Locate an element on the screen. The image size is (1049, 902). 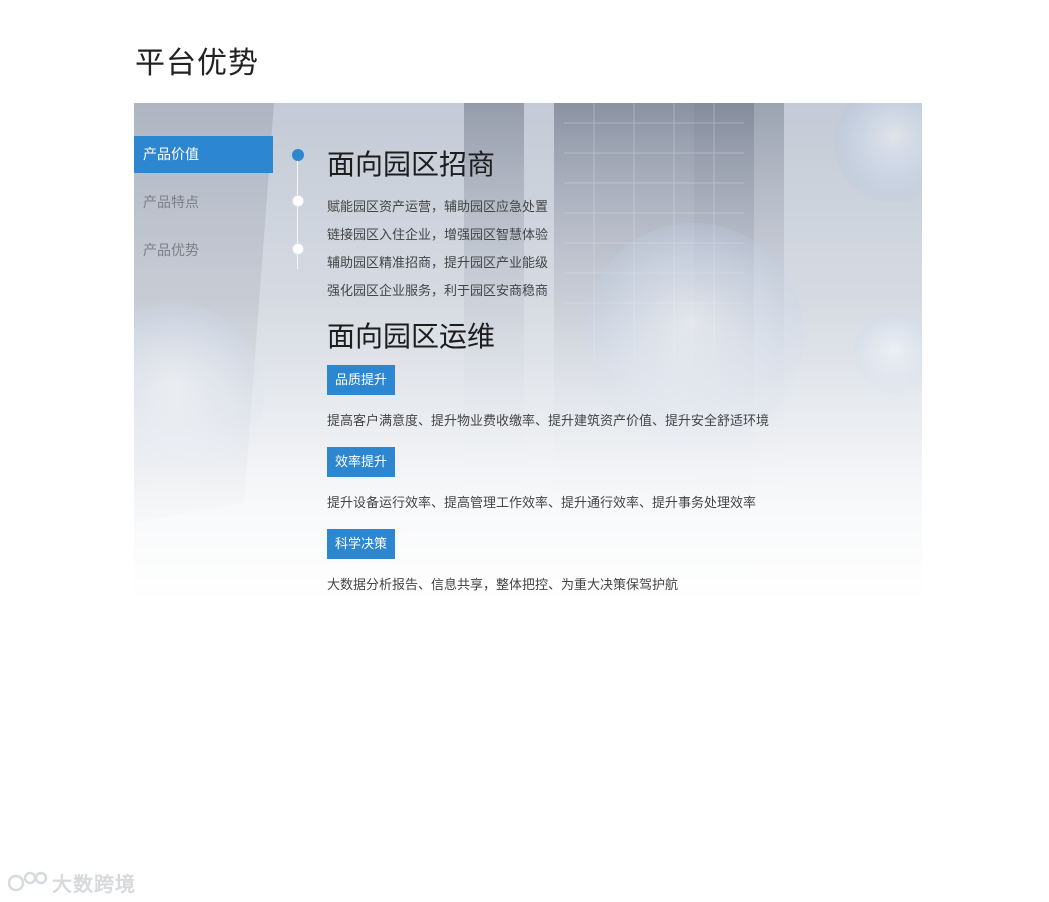
section-title-investment: 面向园区招商 is located at coordinates (411, 164).